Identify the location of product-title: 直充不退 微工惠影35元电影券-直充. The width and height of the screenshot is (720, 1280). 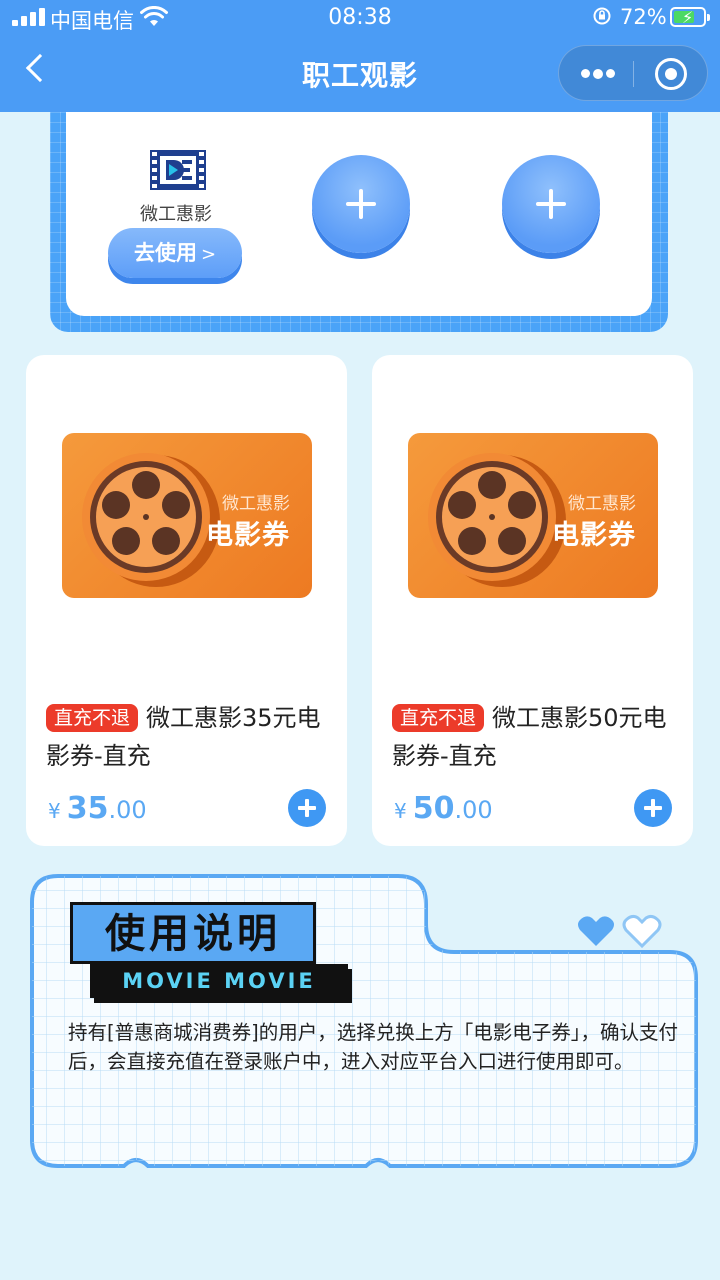
(188, 737).